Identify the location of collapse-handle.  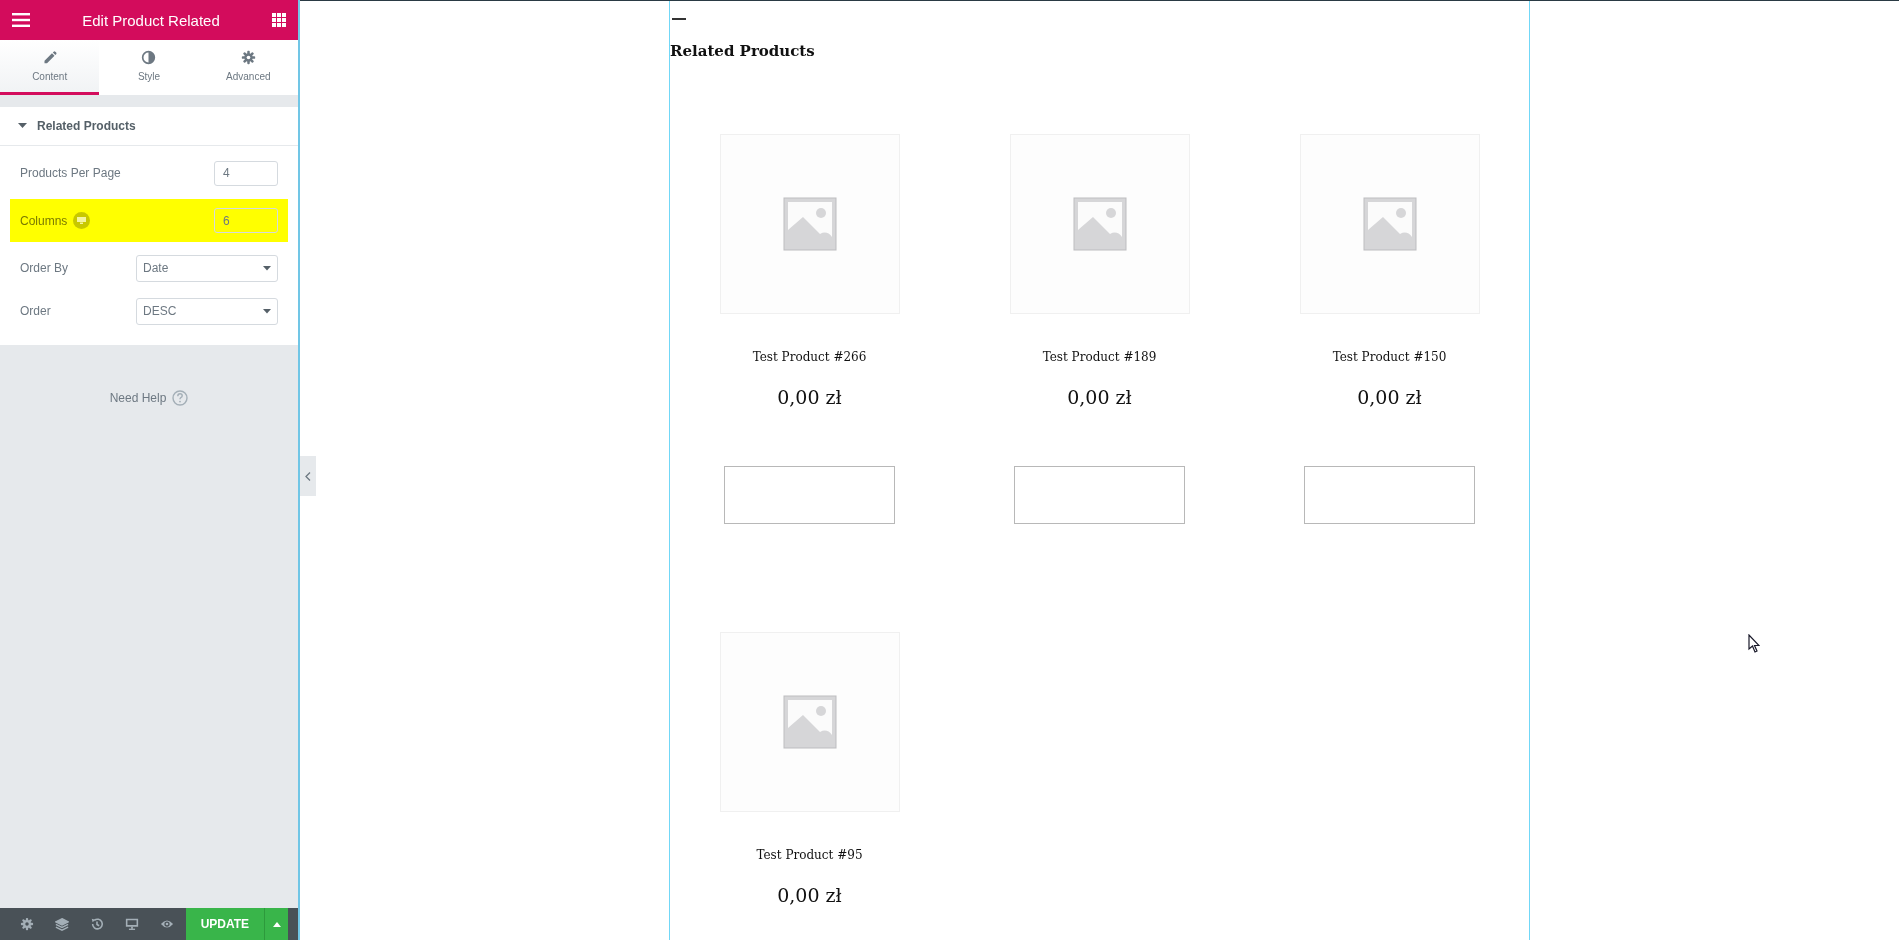
(308, 476).